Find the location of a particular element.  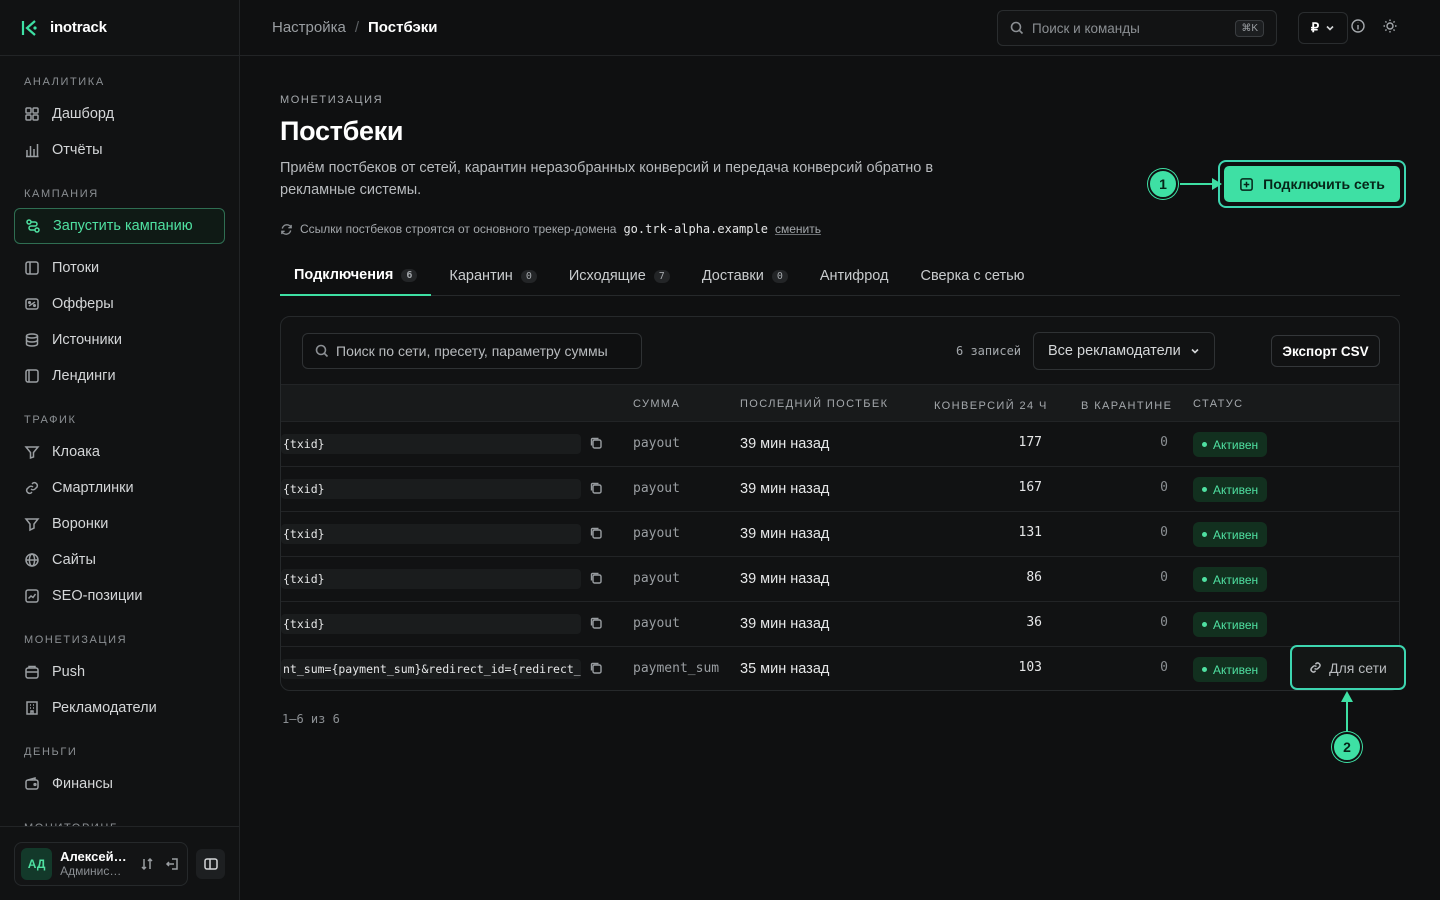

sidebar-item-label: Офферы is located at coordinates (83, 304).